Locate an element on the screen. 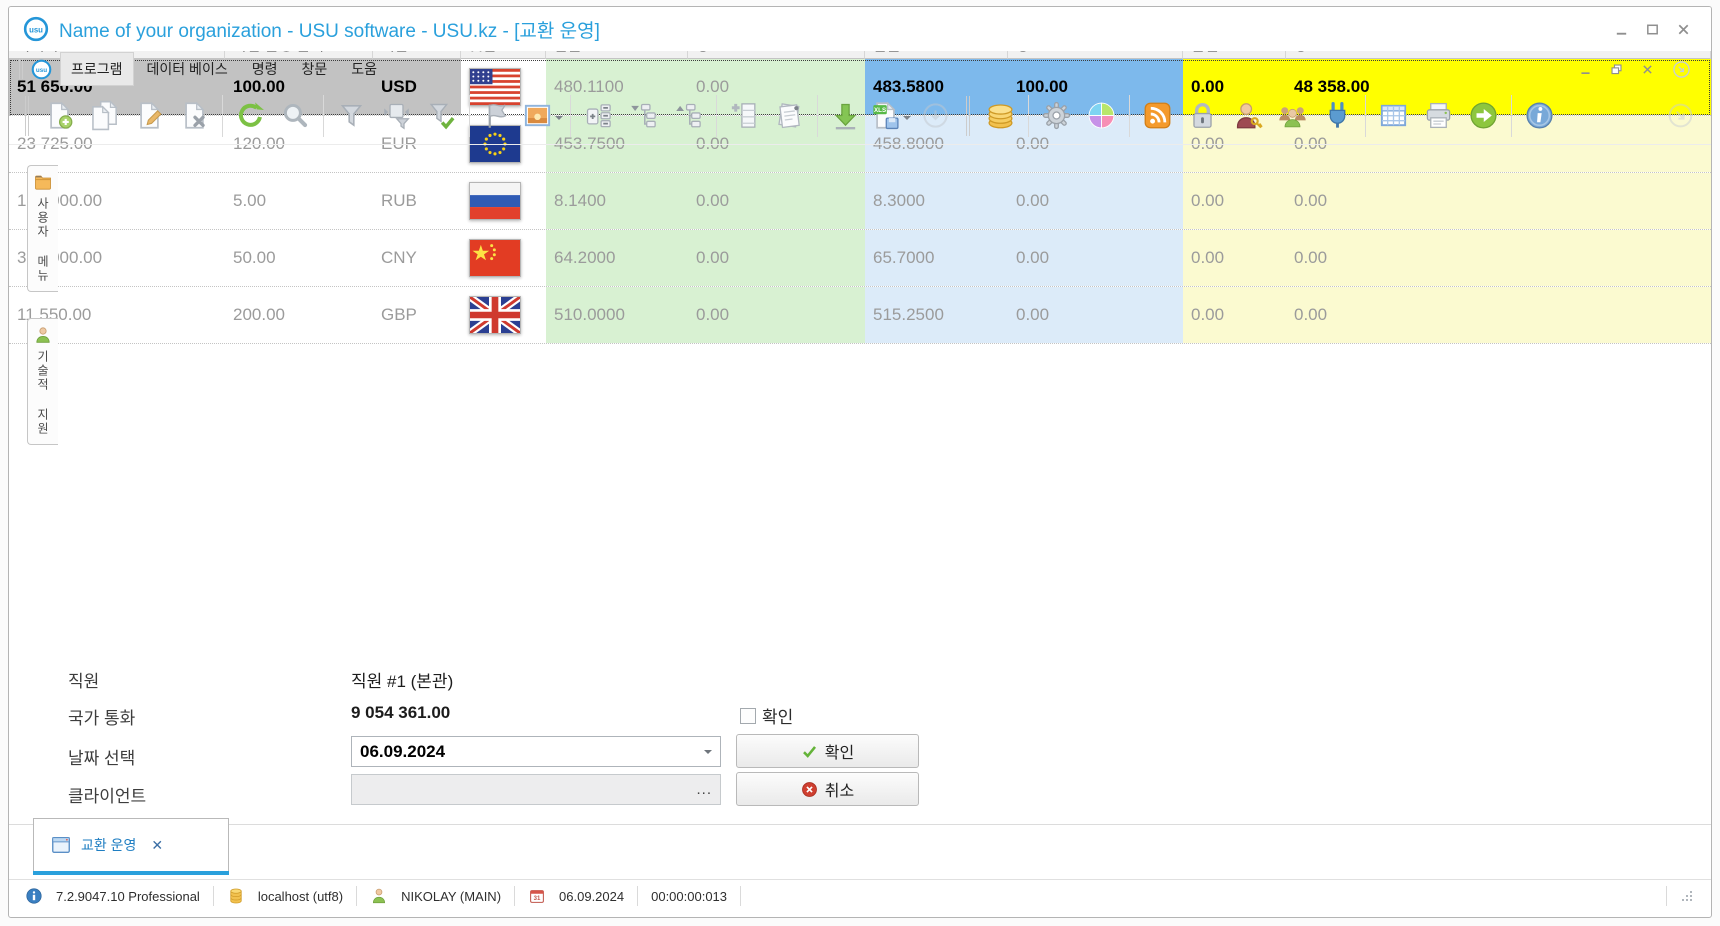 This screenshot has height=926, width=1720. cell-sell_rate: 65.7000 is located at coordinates (936, 258).